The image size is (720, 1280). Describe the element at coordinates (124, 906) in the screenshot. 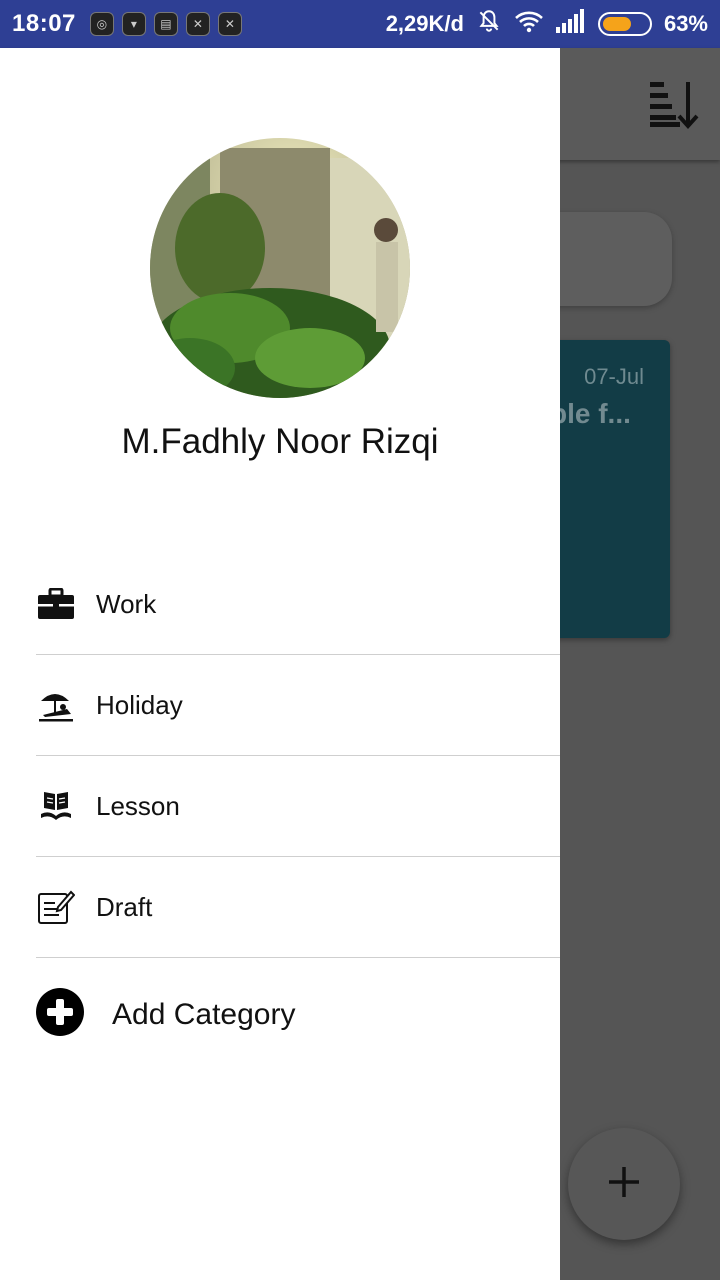

I see `menu-item-label: Draft` at that location.